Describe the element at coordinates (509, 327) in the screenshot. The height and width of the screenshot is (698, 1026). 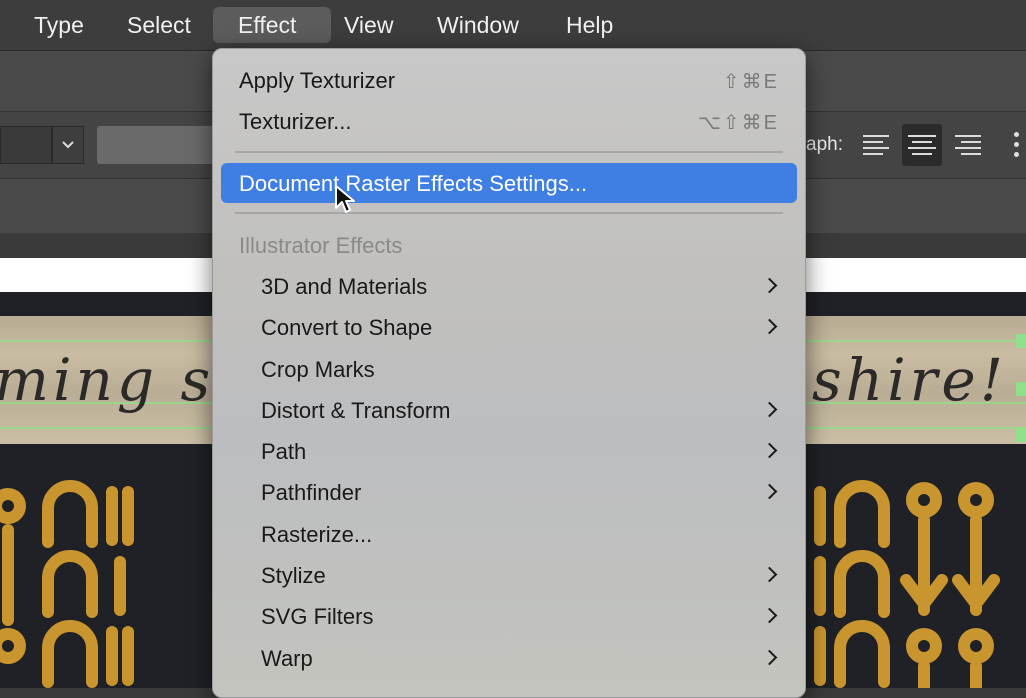
I see `menu-item-convert-to-shape: Convert to Shape` at that location.